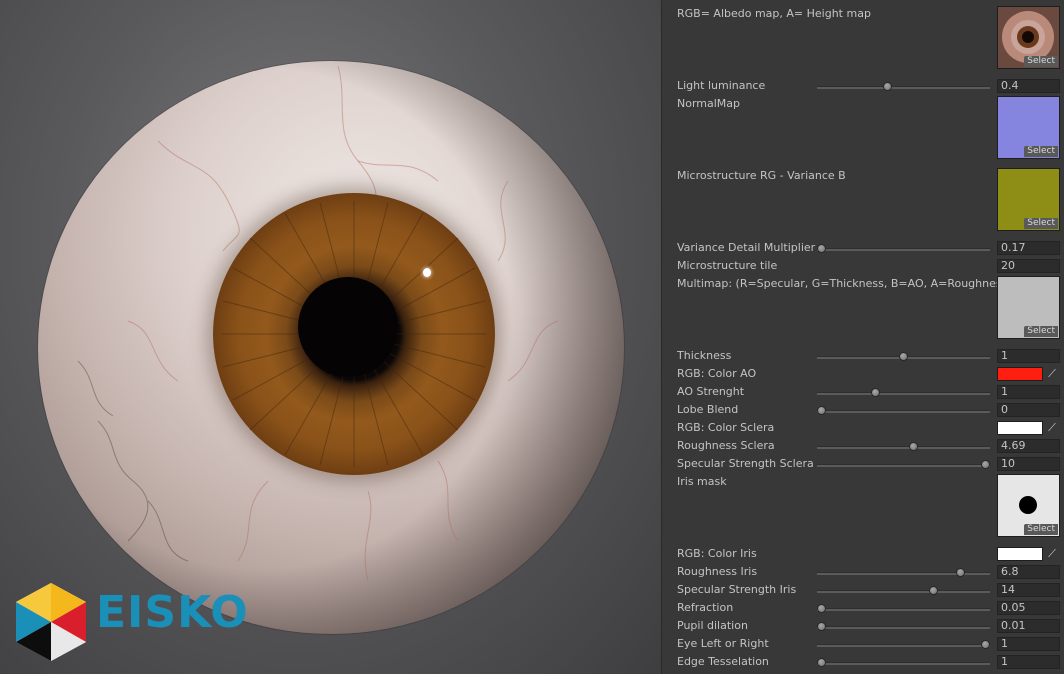 The height and width of the screenshot is (674, 1064). Describe the element at coordinates (348, 327) in the screenshot. I see `pupil` at that location.